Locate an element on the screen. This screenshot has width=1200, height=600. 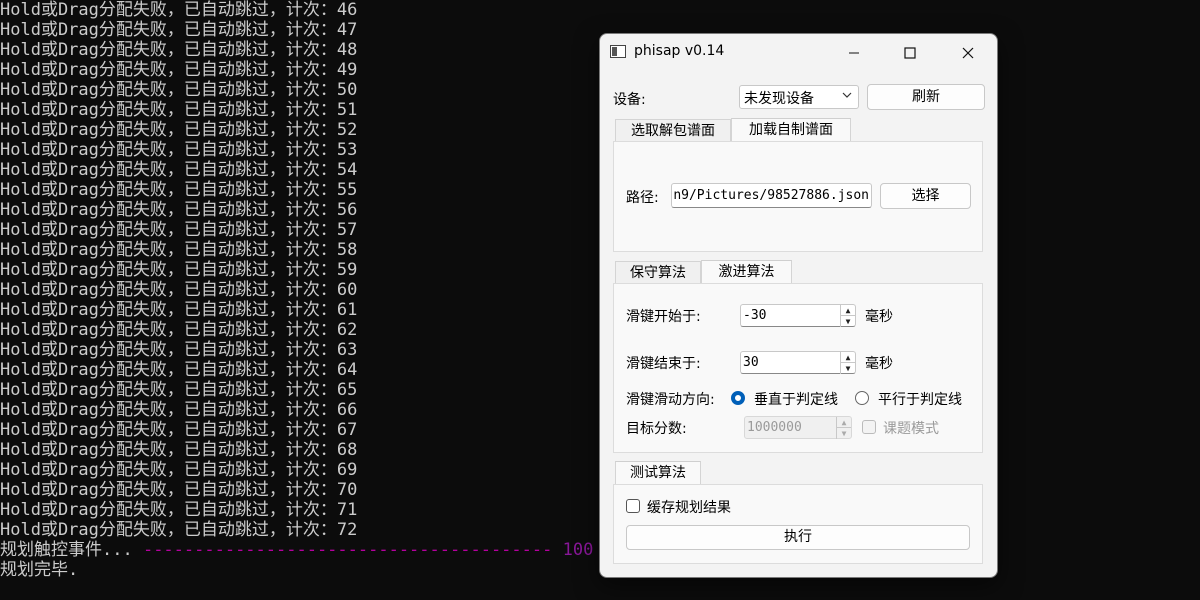
console-line-count: 47 is located at coordinates (347, 30).